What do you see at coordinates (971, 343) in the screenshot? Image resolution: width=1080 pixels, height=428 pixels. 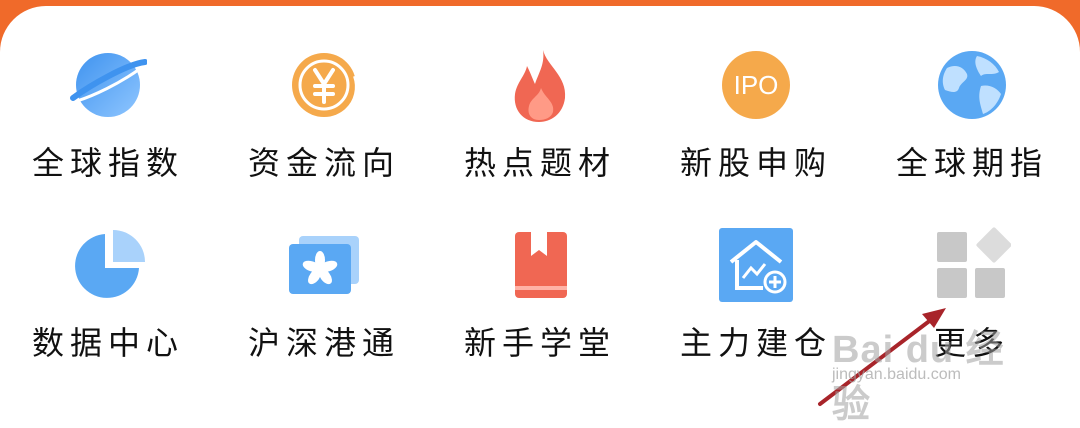 I see `menu-item-label: 更多` at bounding box center [971, 343].